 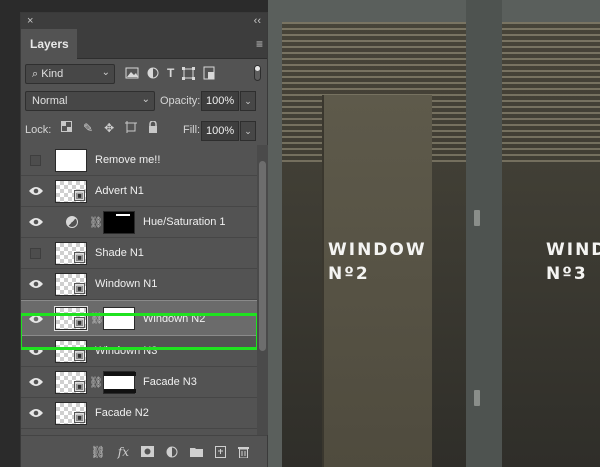 I want to click on layer-row: ▣ Shade N1, so click(x=139, y=253).